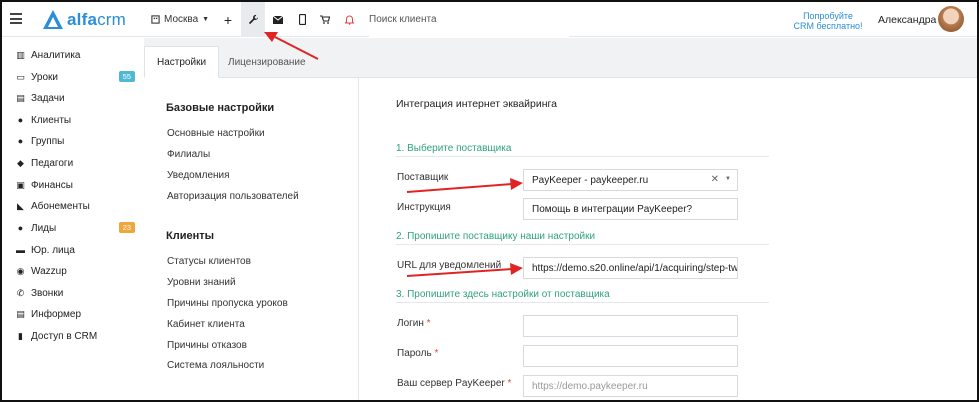 This screenshot has height=402, width=979. What do you see at coordinates (76, 77) in the screenshot?
I see `sidebar-item-lessons: ▭ Уроки 55` at bounding box center [76, 77].